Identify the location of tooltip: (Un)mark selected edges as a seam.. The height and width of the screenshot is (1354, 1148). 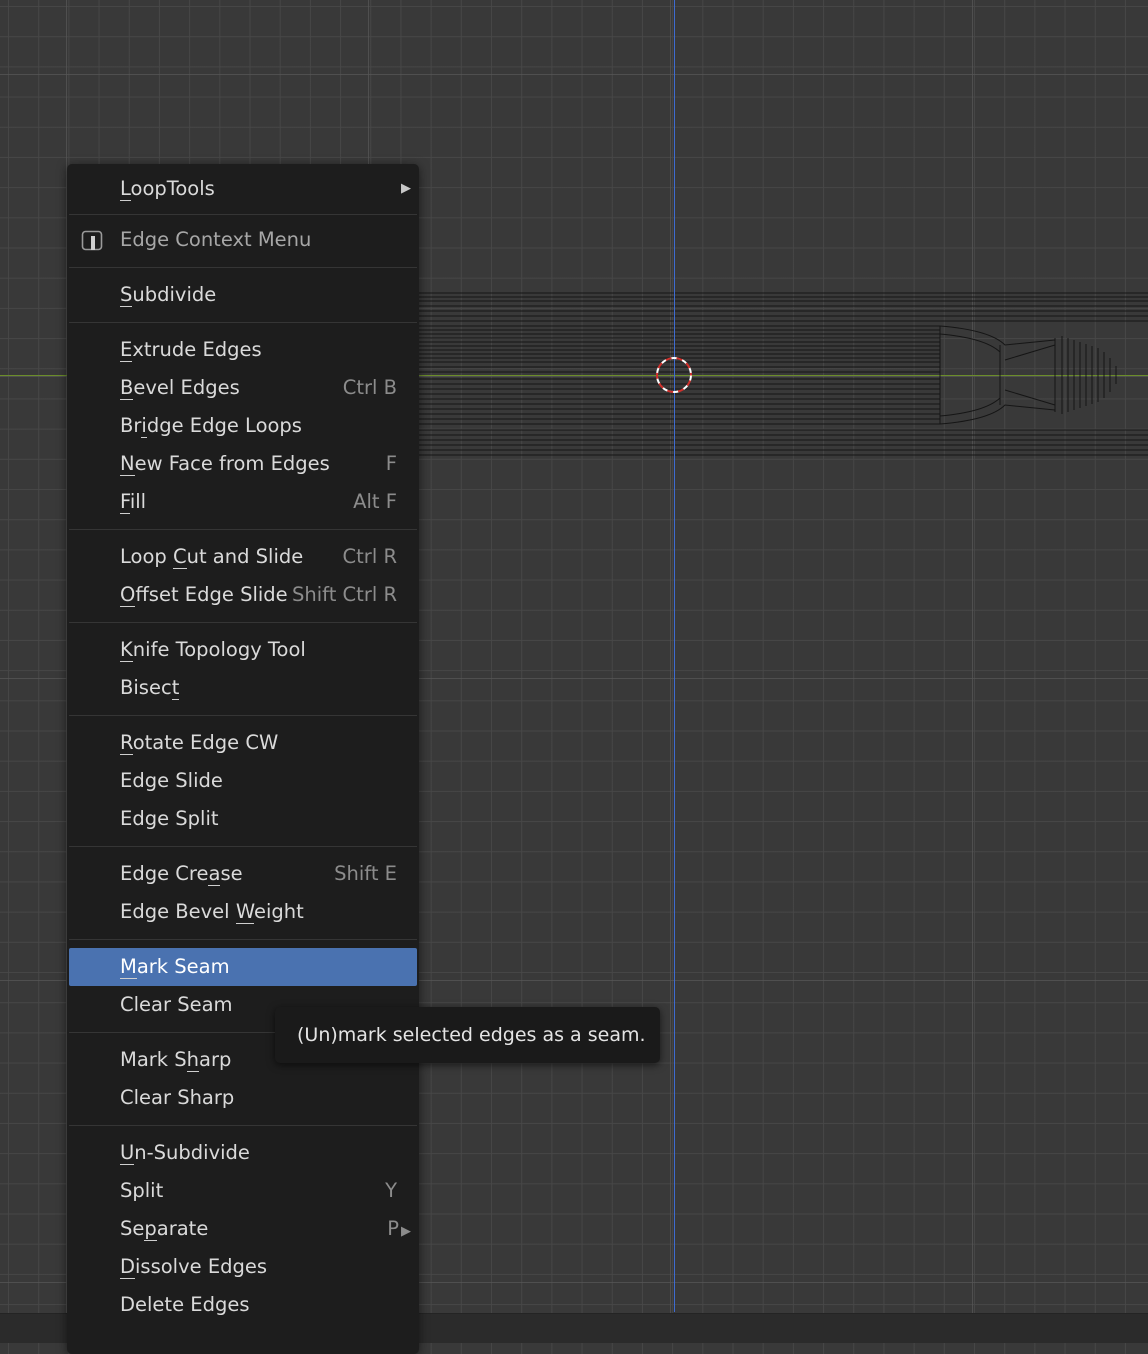
(467, 1035).